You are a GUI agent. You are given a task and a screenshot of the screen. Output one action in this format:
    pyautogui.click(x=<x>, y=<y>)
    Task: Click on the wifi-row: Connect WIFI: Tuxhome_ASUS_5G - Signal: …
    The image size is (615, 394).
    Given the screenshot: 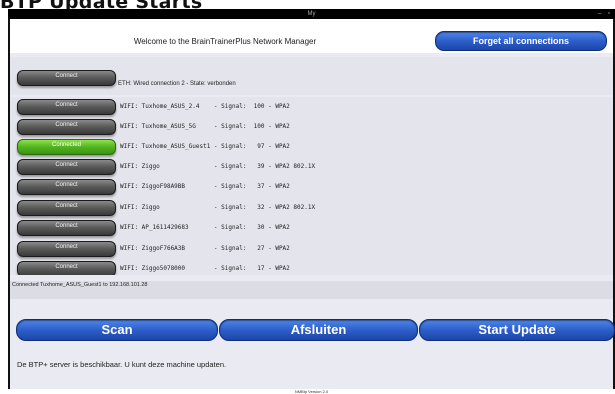 What is the action you would take?
    pyautogui.click(x=311, y=129)
    